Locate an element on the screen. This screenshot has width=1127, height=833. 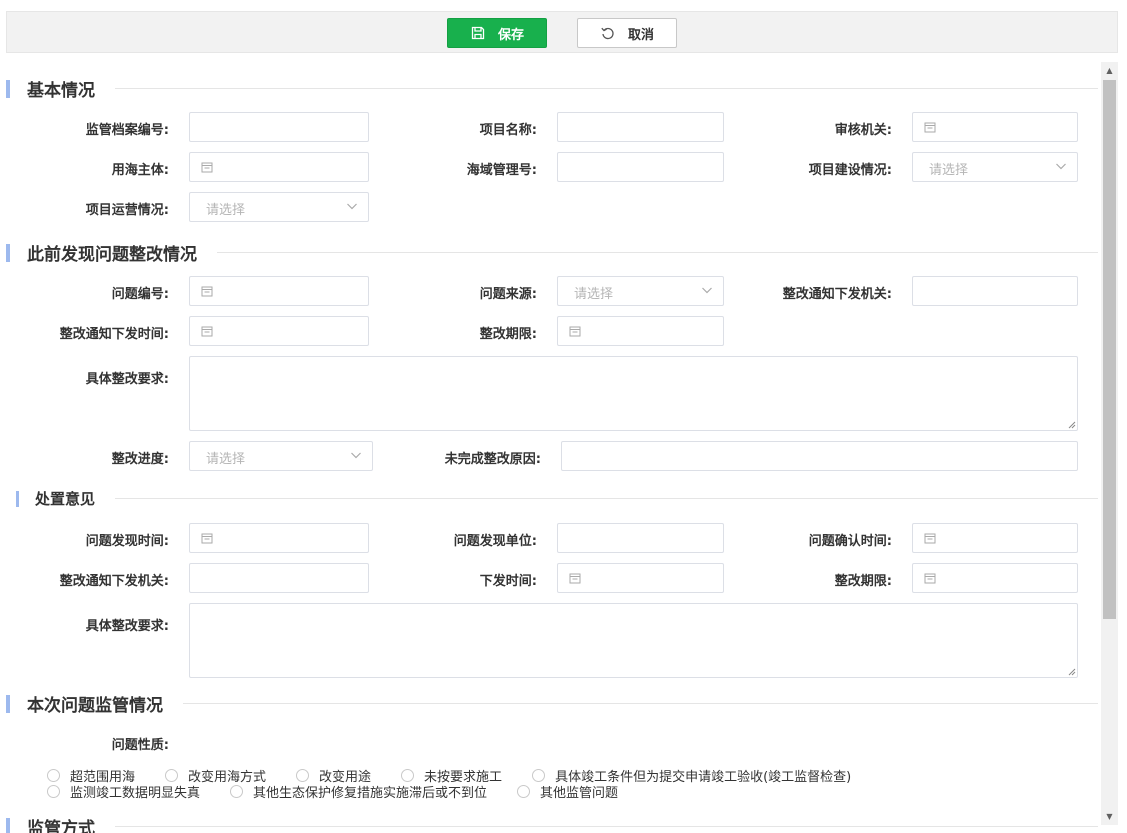
undo-icon is located at coordinates (608, 33).